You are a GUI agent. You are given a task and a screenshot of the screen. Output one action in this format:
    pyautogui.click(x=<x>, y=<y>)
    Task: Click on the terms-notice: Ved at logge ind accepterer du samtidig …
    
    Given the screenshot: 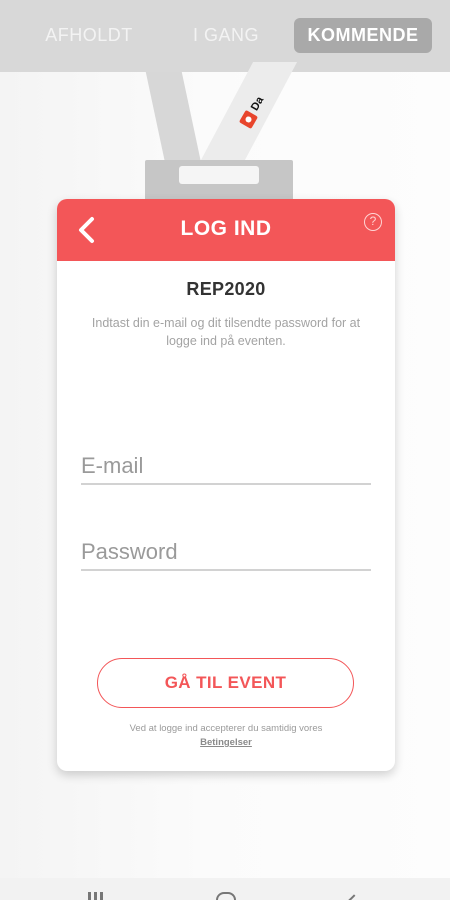 What is the action you would take?
    pyautogui.click(x=226, y=736)
    